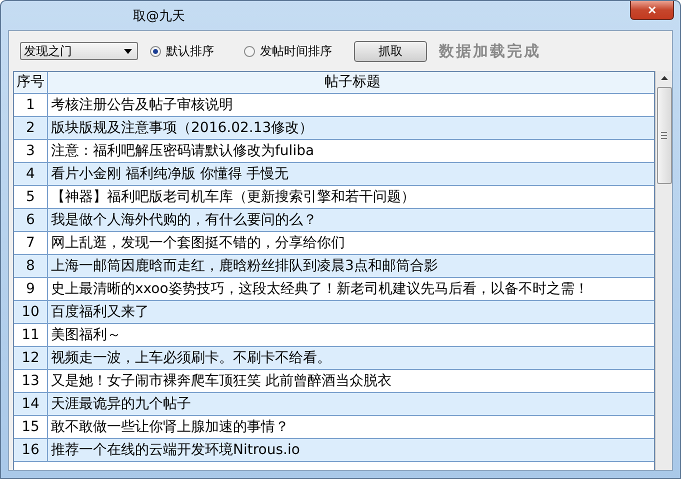 Image resolution: width=681 pixels, height=479 pixels. What do you see at coordinates (351, 105) in the screenshot?
I see `post-title: 考核注册公告及帖子审核说明` at bounding box center [351, 105].